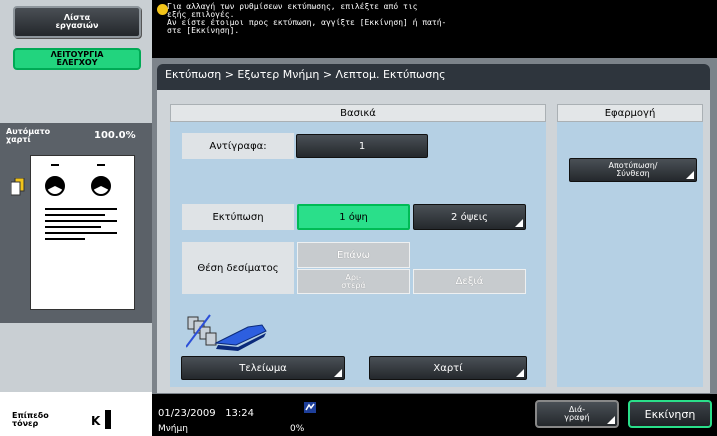  What do you see at coordinates (297, 429) in the screenshot?
I see `memory-value: 0%` at bounding box center [297, 429].